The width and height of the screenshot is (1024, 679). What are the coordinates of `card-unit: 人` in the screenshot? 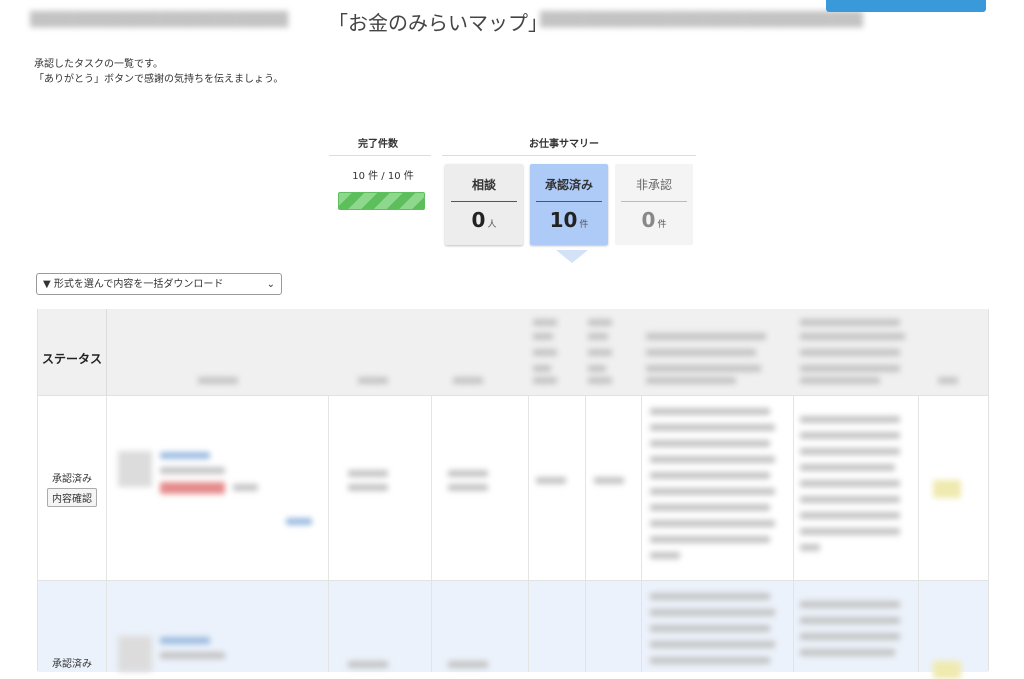 It's located at (492, 225).